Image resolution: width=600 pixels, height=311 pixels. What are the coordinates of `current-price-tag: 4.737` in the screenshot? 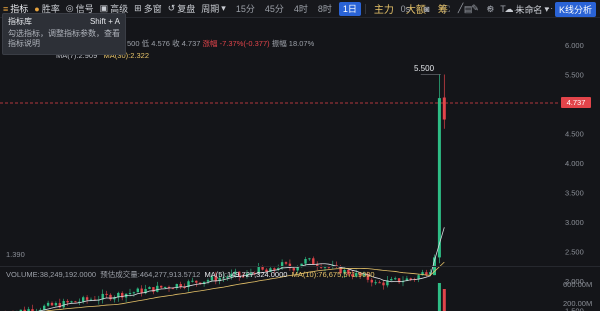 It's located at (576, 102).